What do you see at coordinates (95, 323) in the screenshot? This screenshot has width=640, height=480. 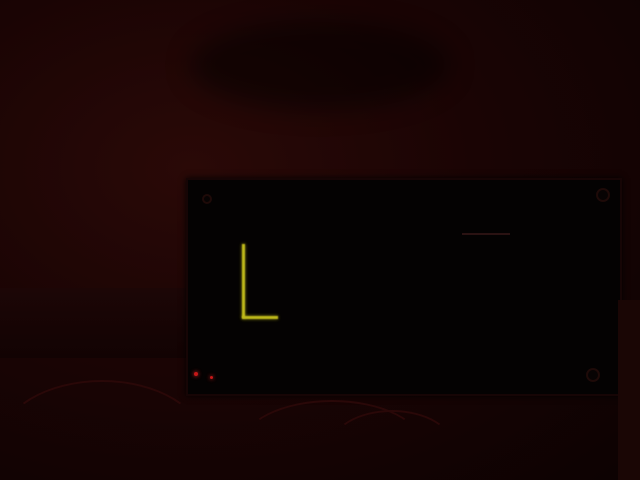 I see `shelf` at bounding box center [95, 323].